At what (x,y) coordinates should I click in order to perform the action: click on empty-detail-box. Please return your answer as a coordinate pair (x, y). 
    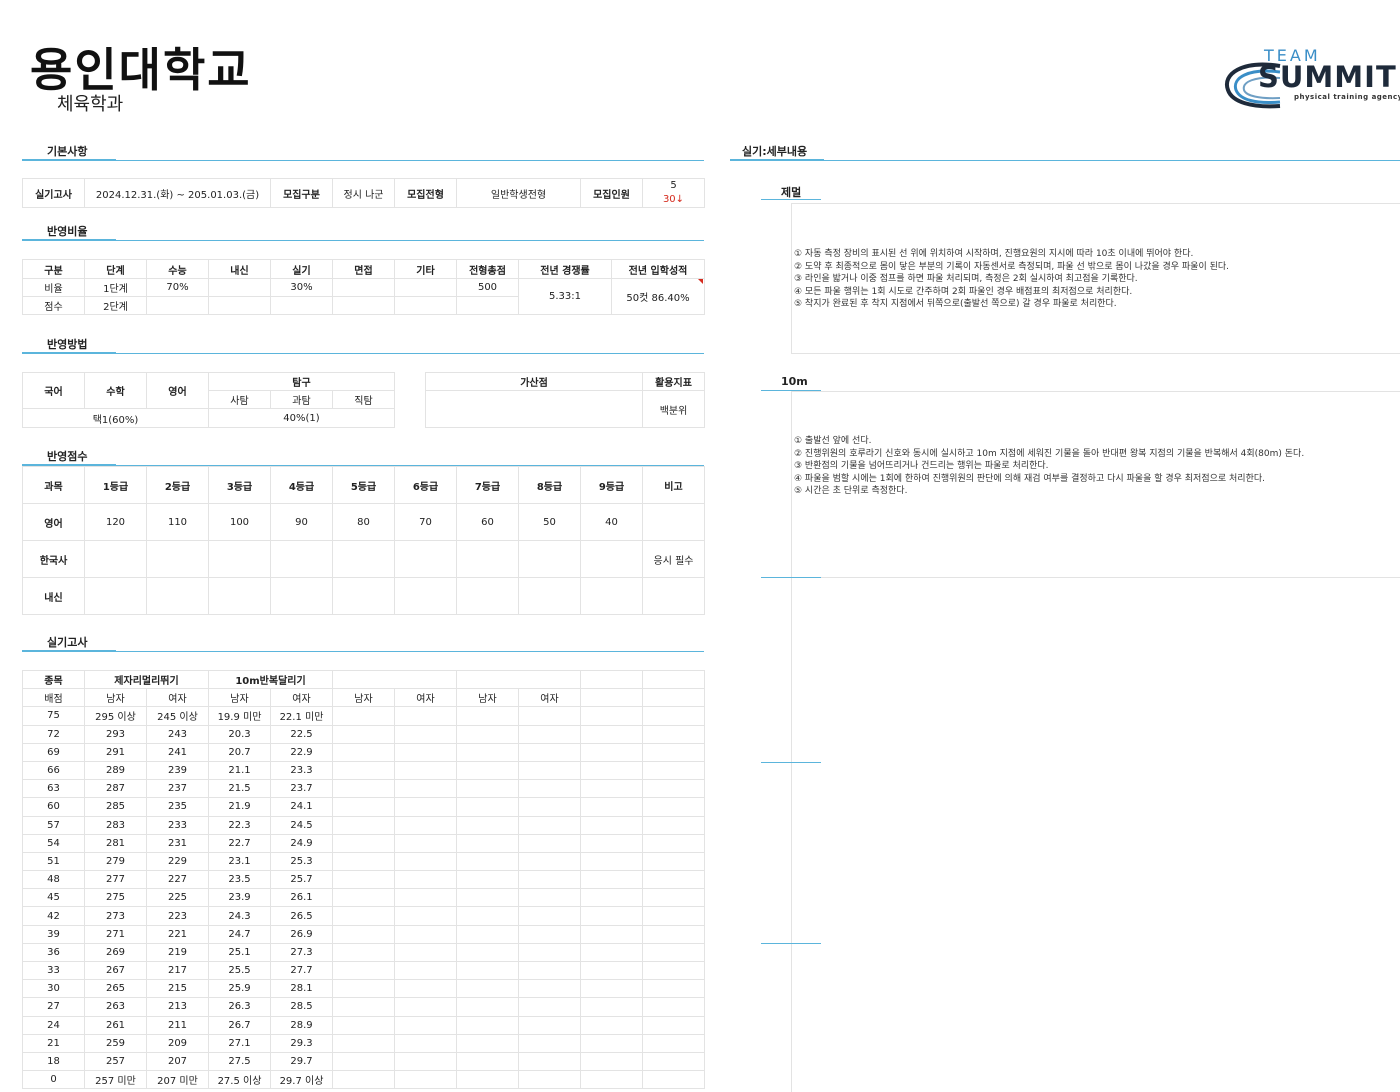
    Looking at the image, I should click on (791, 853).